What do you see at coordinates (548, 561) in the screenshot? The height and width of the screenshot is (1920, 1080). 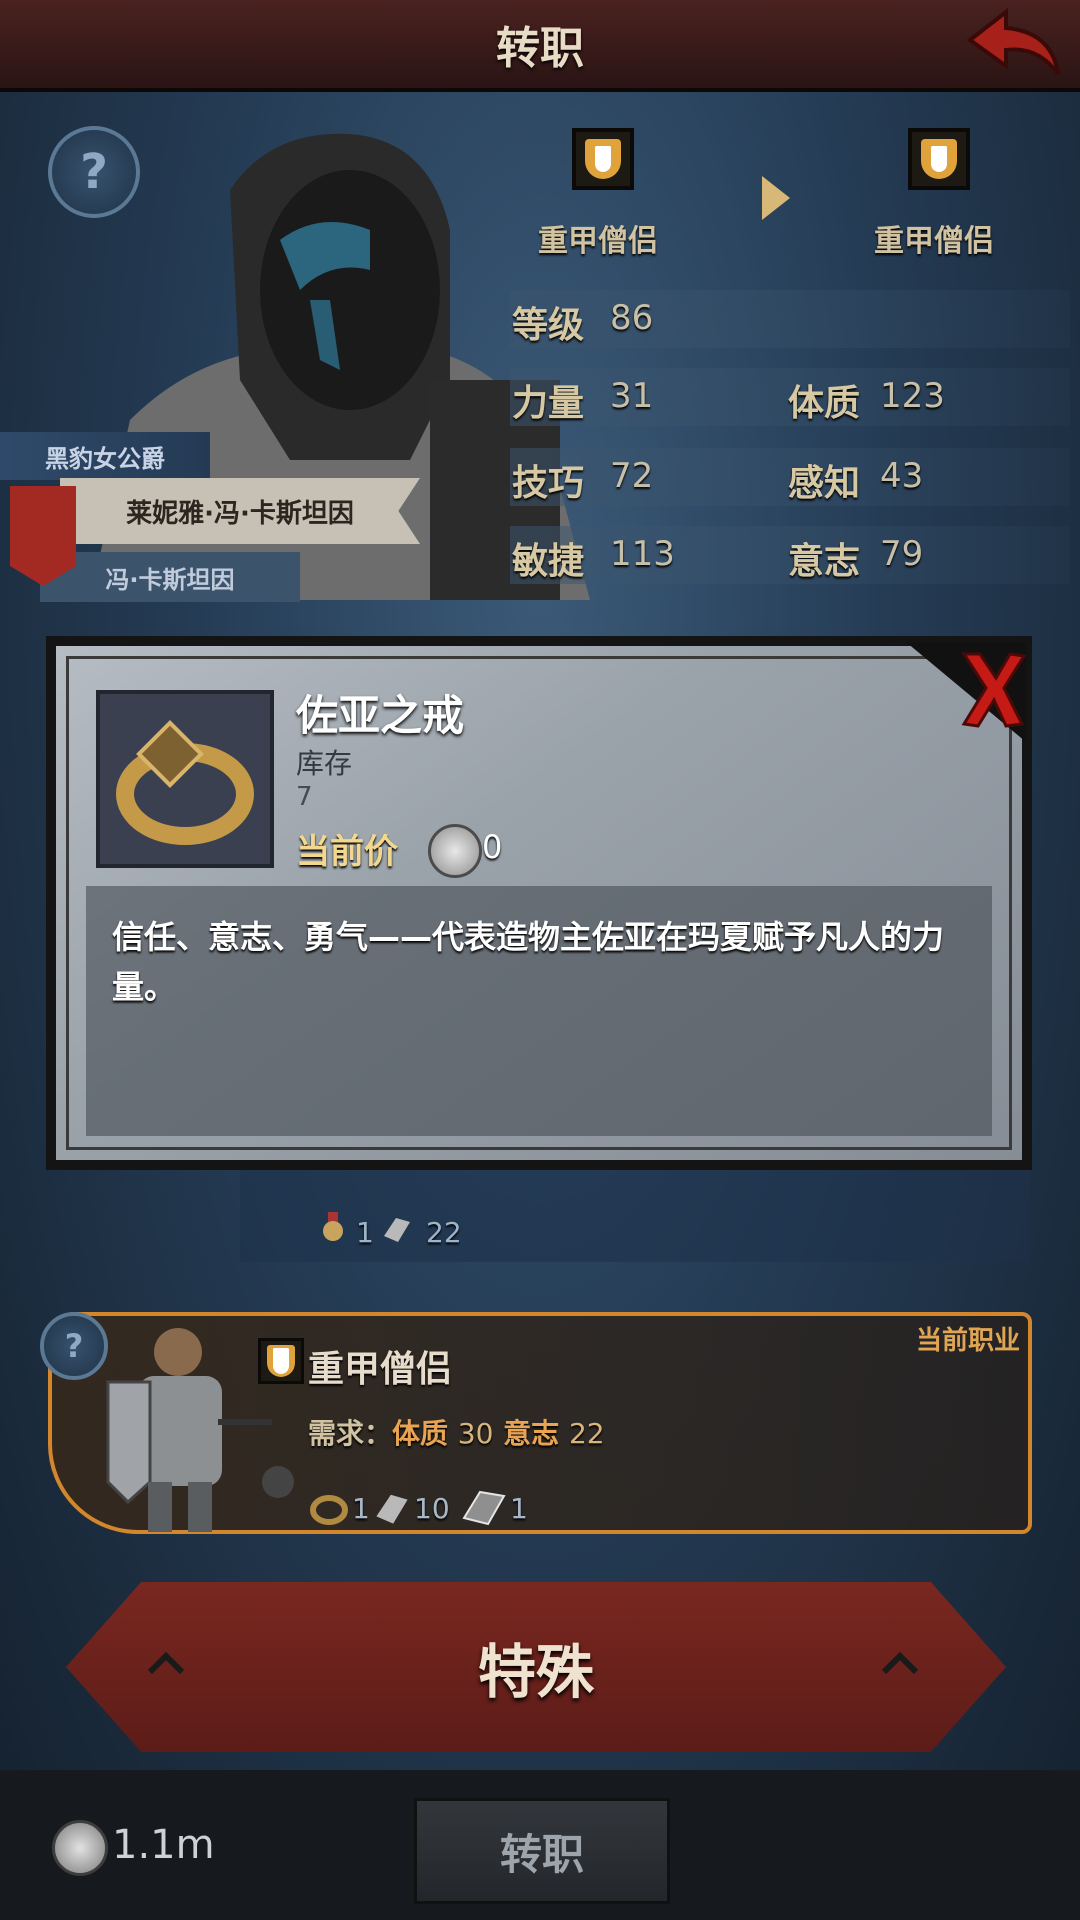 I see `agility-label: 敏捷` at bounding box center [548, 561].